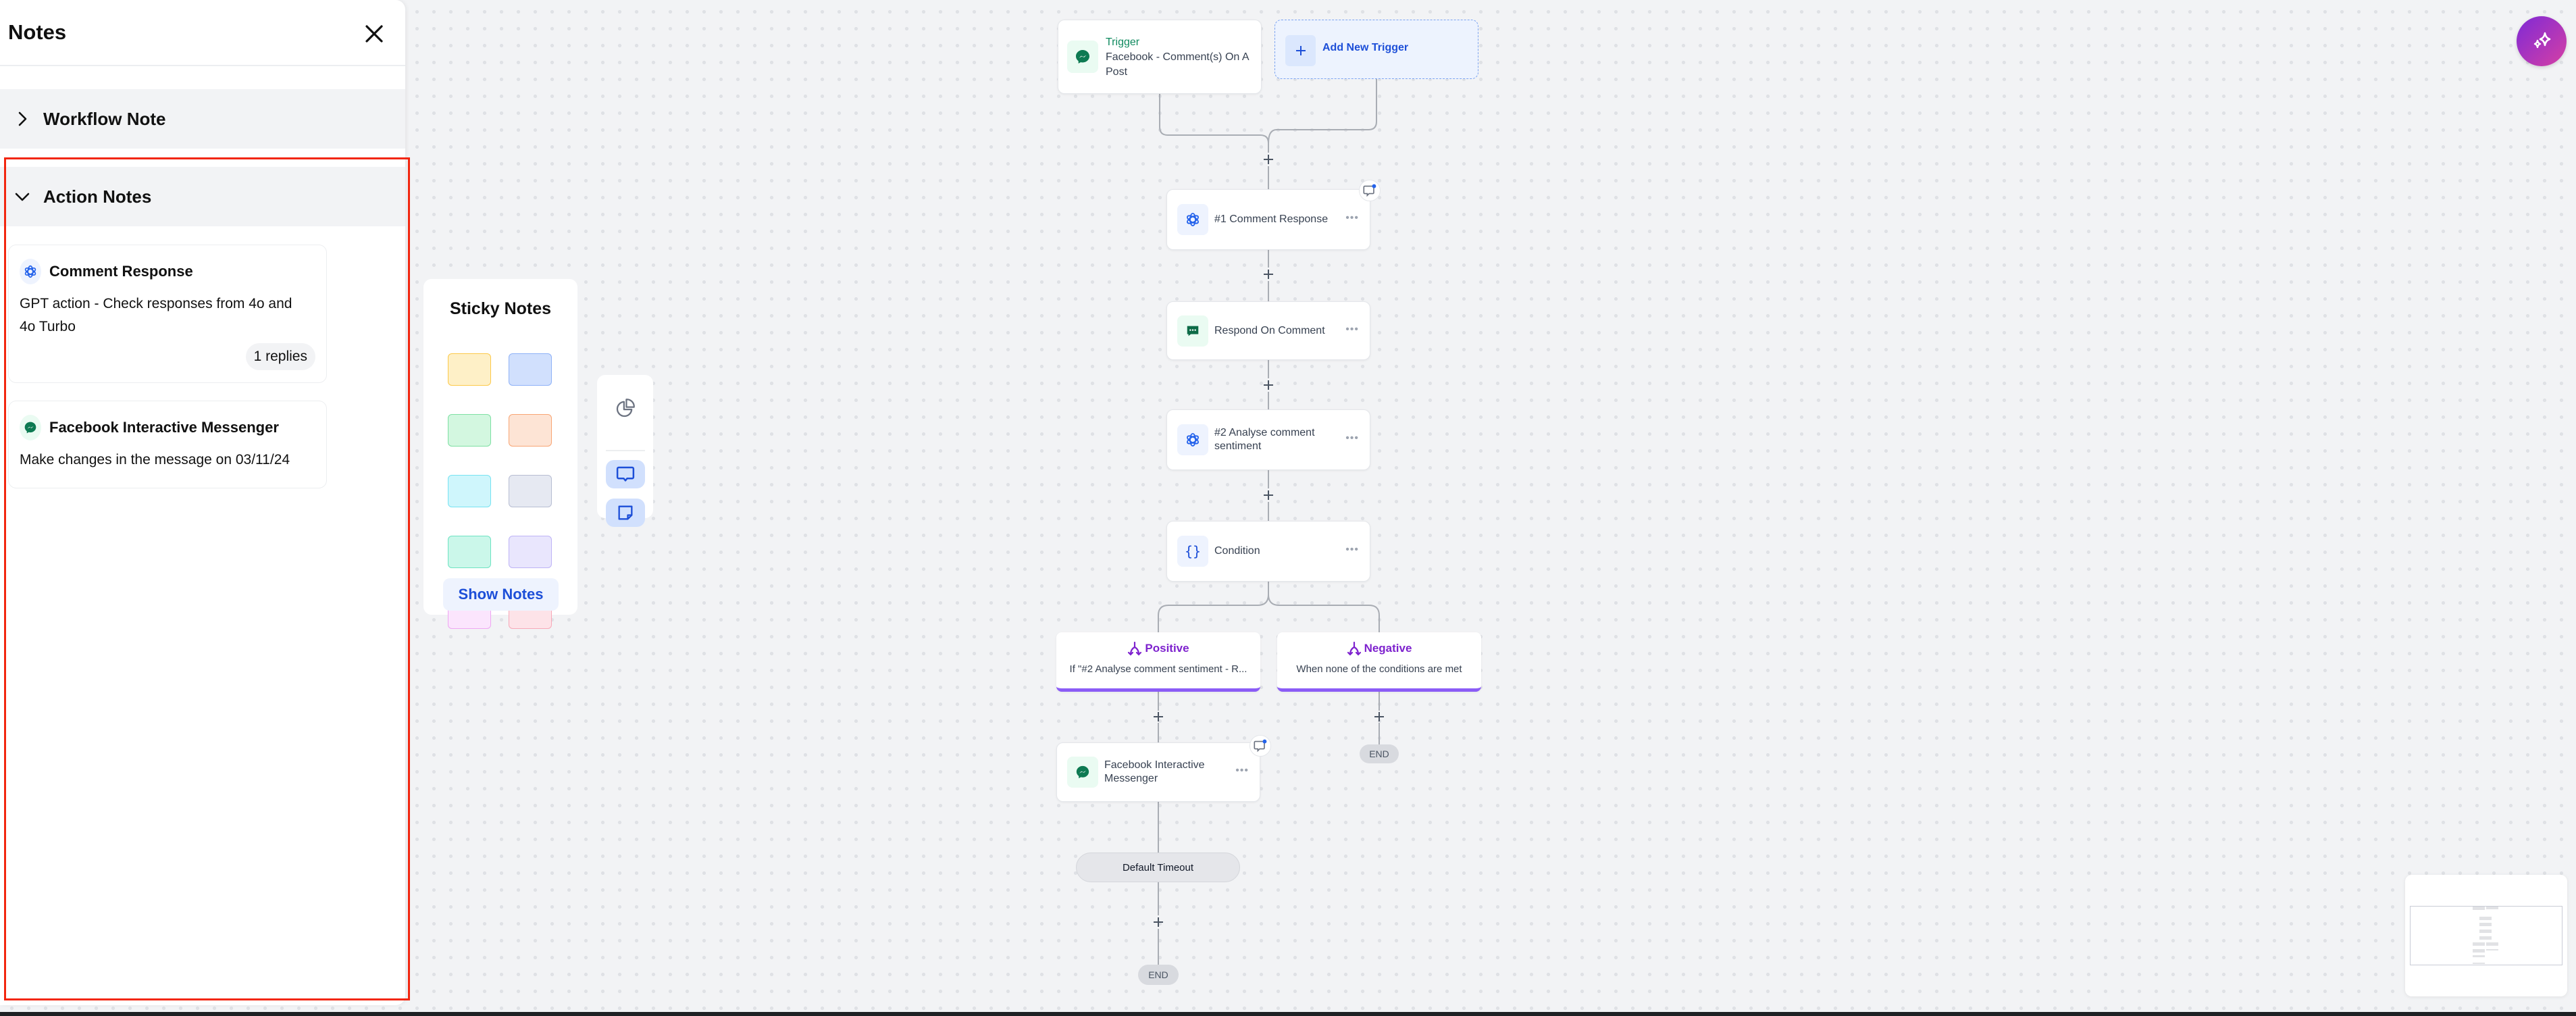 The width and height of the screenshot is (2576, 1016). I want to click on default-timeout-node: Default Timeout, so click(1158, 867).